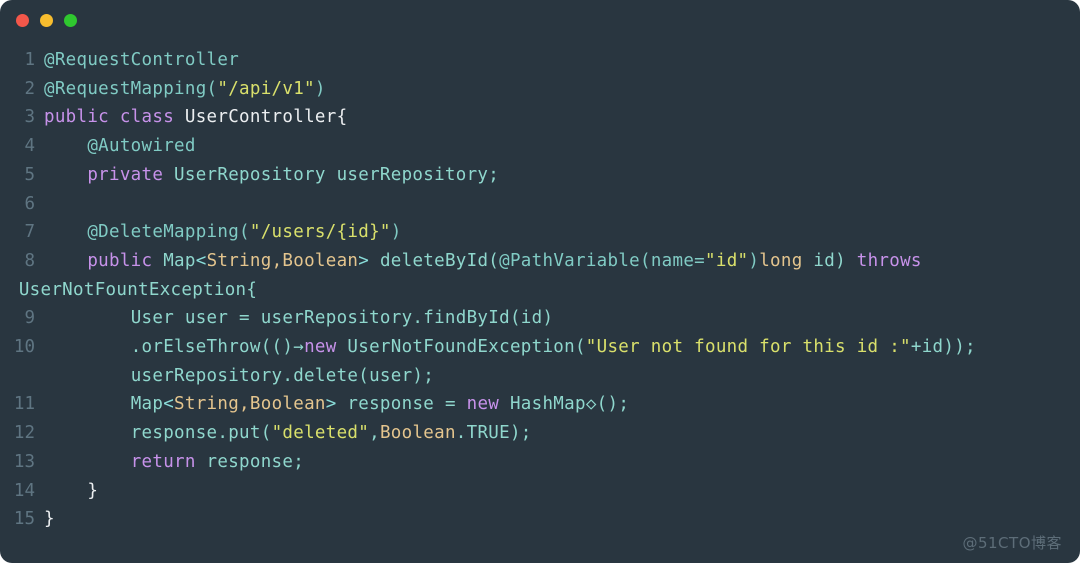 Image resolution: width=1080 pixels, height=563 pixels. I want to click on line-number: 2, so click(29, 88).